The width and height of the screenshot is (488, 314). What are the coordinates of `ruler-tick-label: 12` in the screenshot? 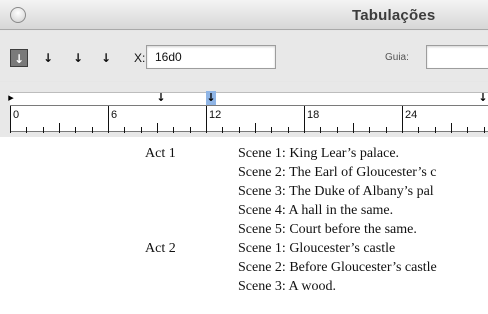 It's located at (215, 115).